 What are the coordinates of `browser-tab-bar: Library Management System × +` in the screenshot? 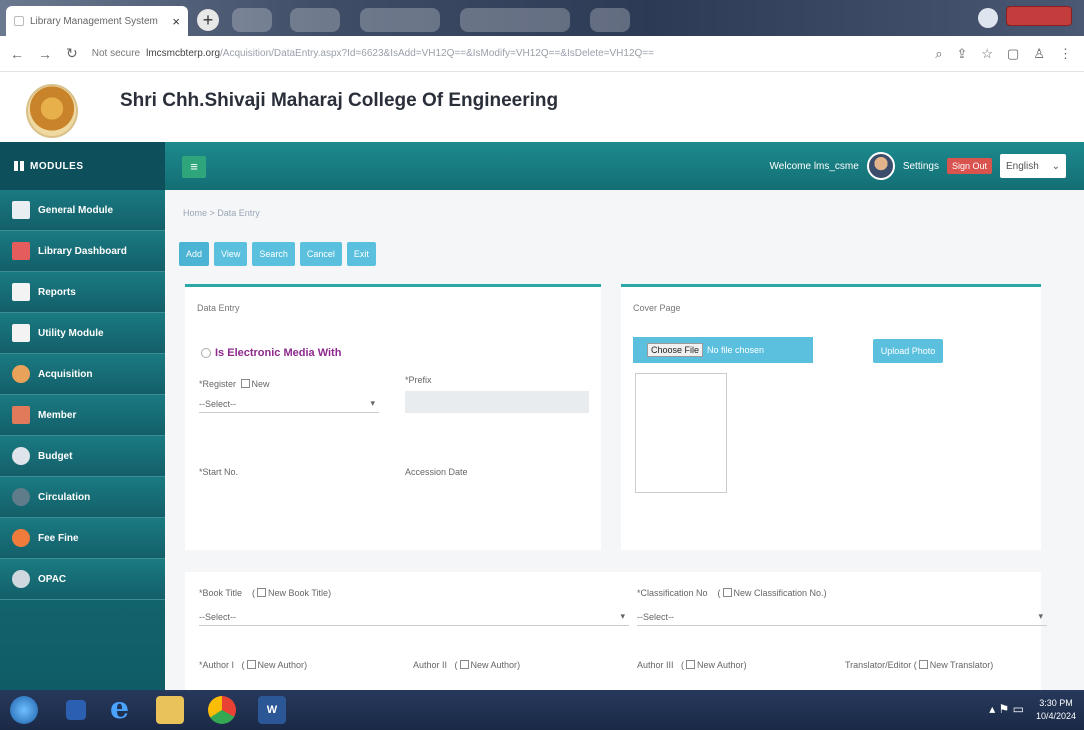 It's located at (542, 18).